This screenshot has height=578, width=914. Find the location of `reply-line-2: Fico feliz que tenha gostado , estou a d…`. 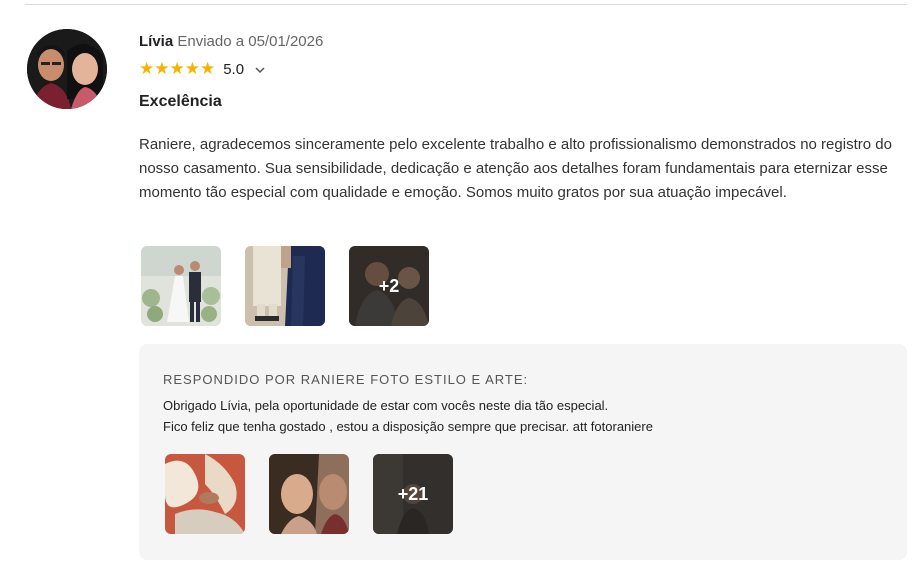

reply-line-2: Fico feliz que tenha gostado , estou a d… is located at coordinates (408, 426).